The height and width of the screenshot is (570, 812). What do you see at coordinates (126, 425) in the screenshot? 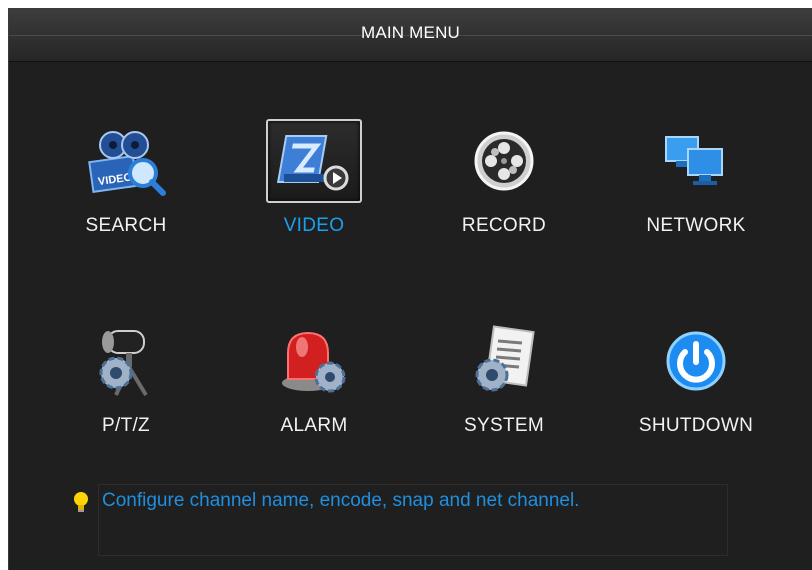
I see `menu-item-label: P/T/Z` at bounding box center [126, 425].